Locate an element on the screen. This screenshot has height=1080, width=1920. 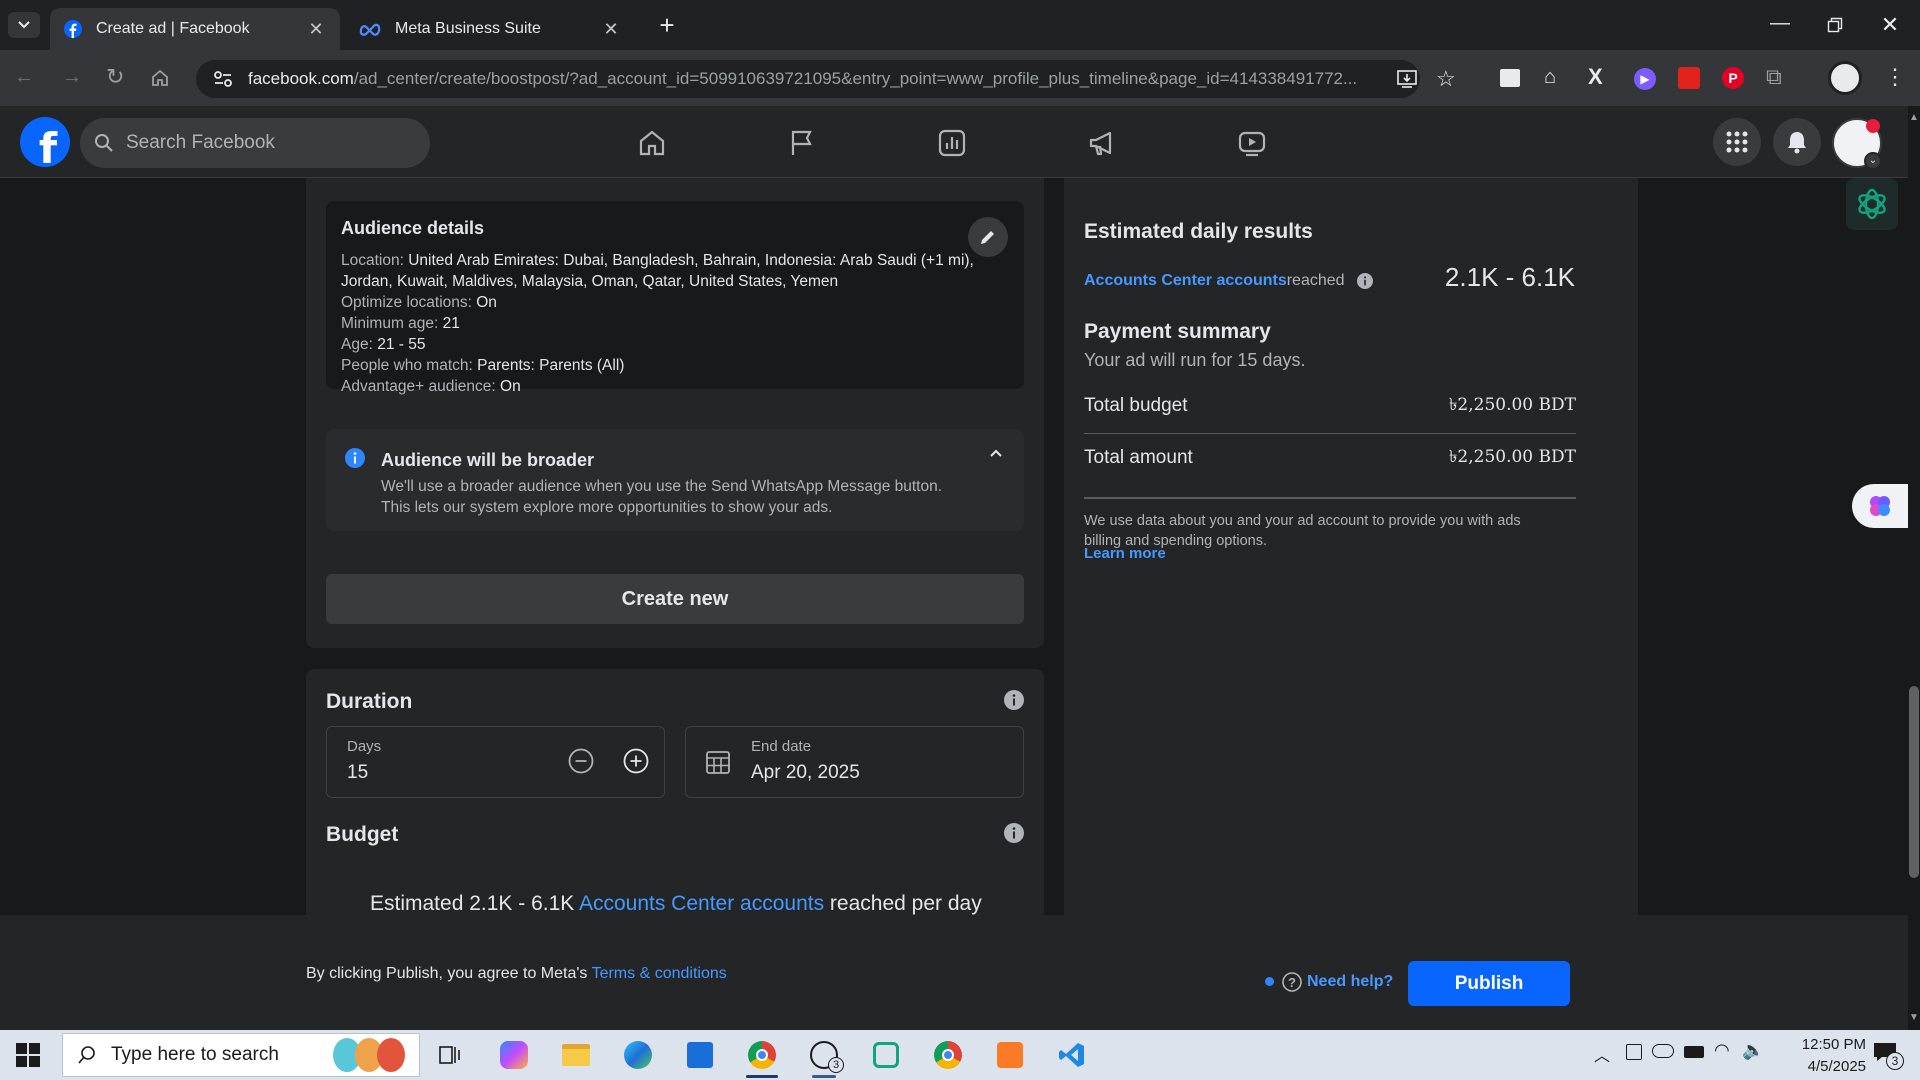
task-view-button is located at coordinates (450, 1055).